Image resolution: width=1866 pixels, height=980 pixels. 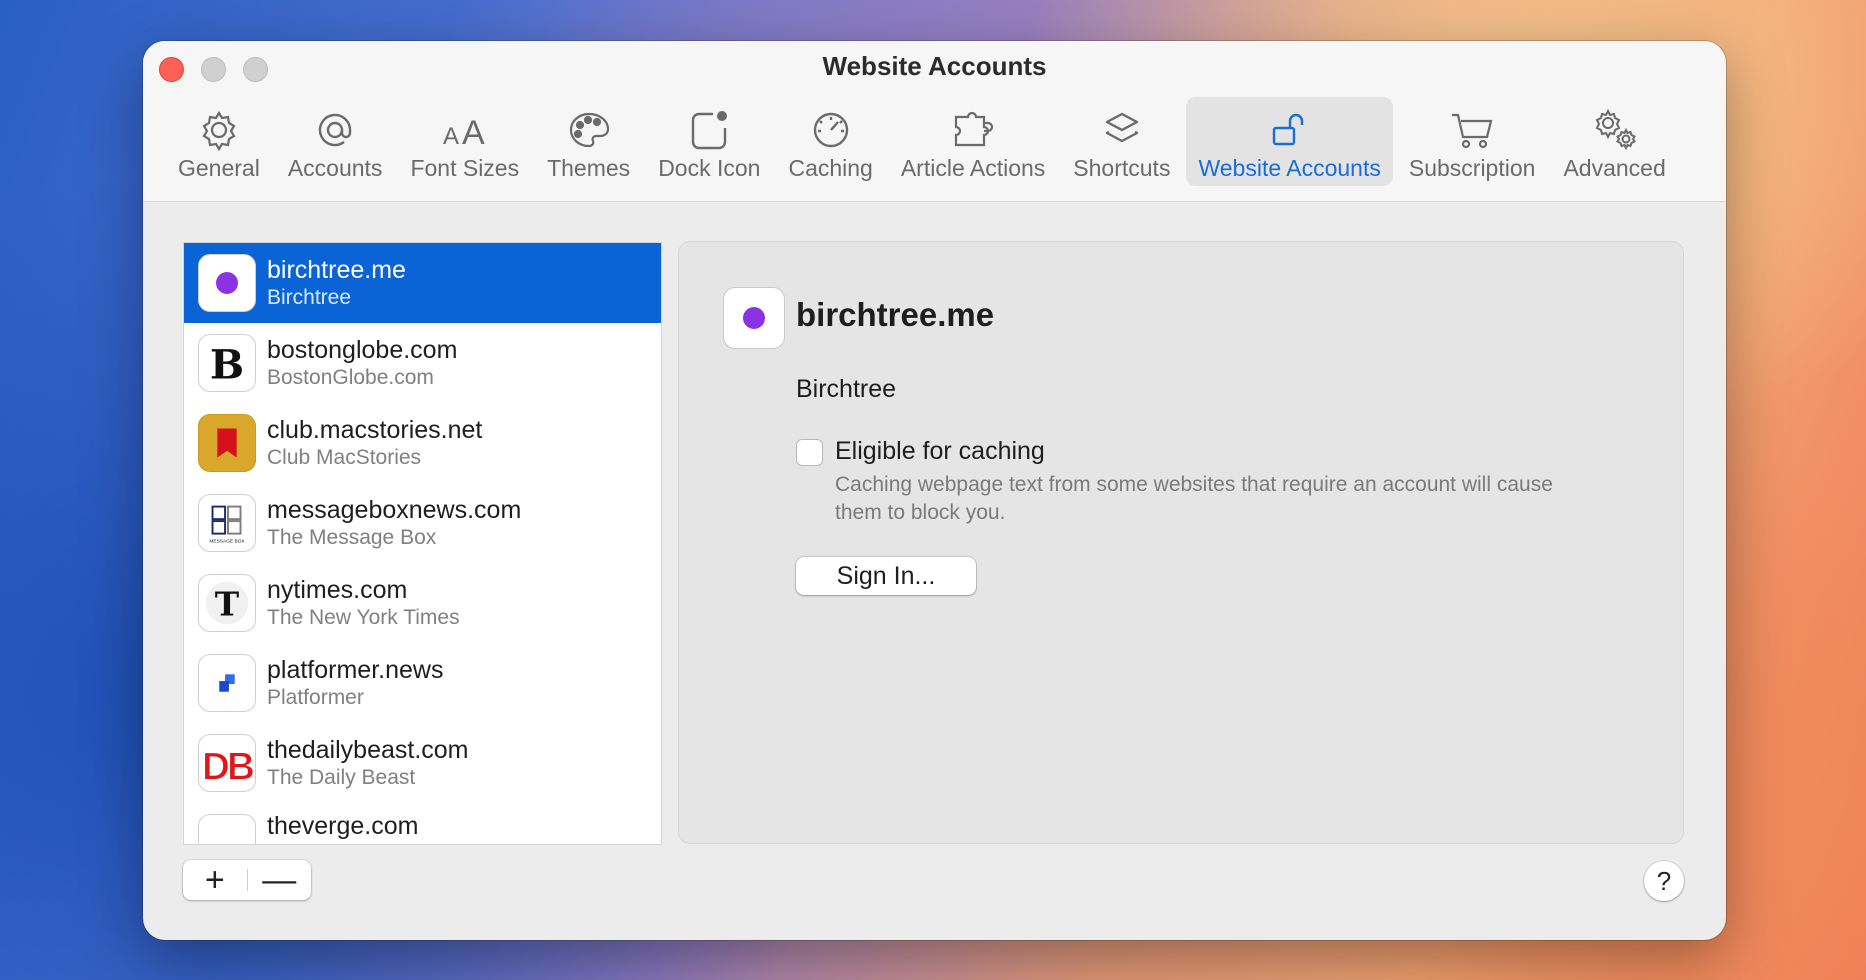 What do you see at coordinates (422, 603) in the screenshot?
I see `list-item: T nytimes.com The New York Times` at bounding box center [422, 603].